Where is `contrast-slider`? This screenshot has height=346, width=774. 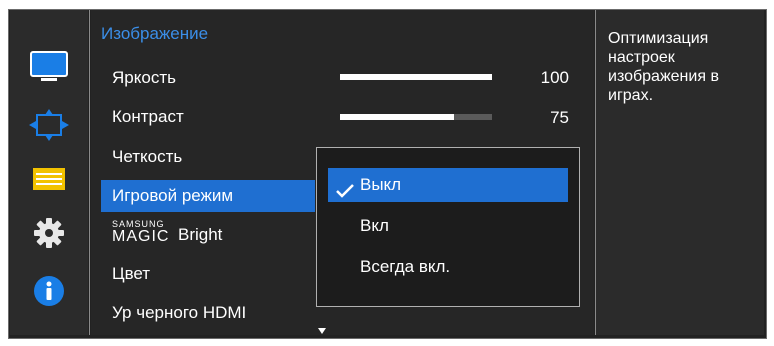
contrast-slider is located at coordinates (416, 117).